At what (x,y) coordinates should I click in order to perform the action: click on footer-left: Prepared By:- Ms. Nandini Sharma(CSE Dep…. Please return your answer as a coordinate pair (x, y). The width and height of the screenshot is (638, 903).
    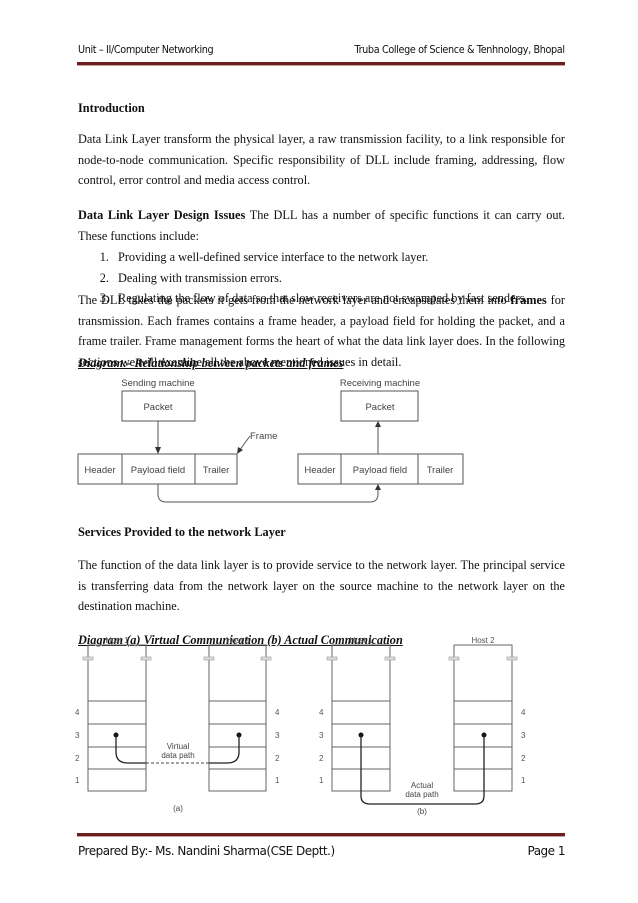
    Looking at the image, I should click on (206, 851).